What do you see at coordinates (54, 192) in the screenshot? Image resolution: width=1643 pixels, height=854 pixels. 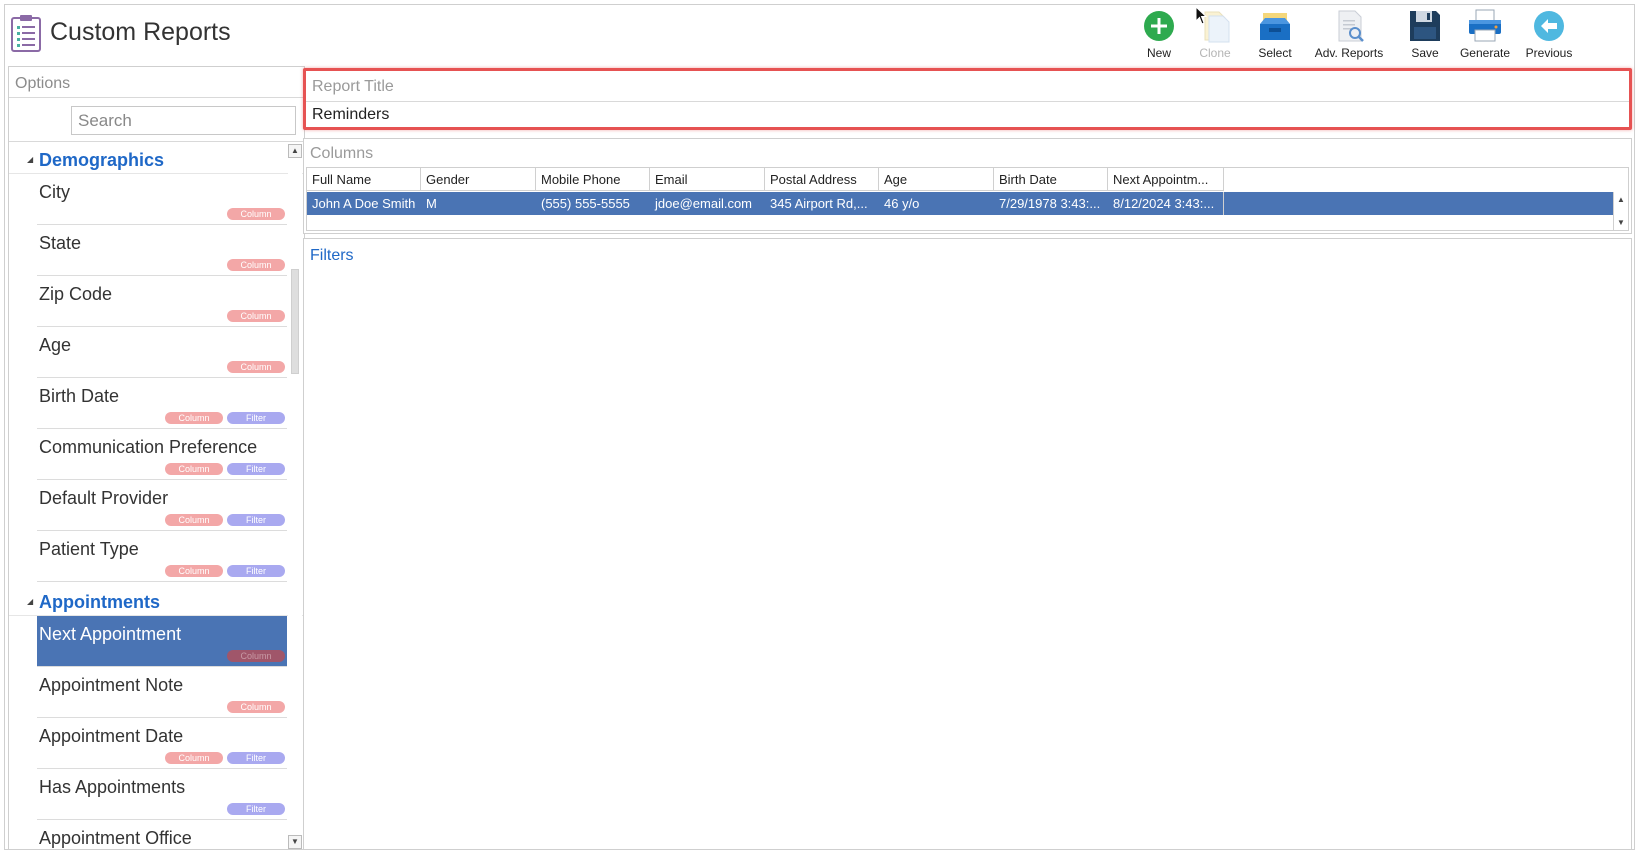 I see `option-name: City` at bounding box center [54, 192].